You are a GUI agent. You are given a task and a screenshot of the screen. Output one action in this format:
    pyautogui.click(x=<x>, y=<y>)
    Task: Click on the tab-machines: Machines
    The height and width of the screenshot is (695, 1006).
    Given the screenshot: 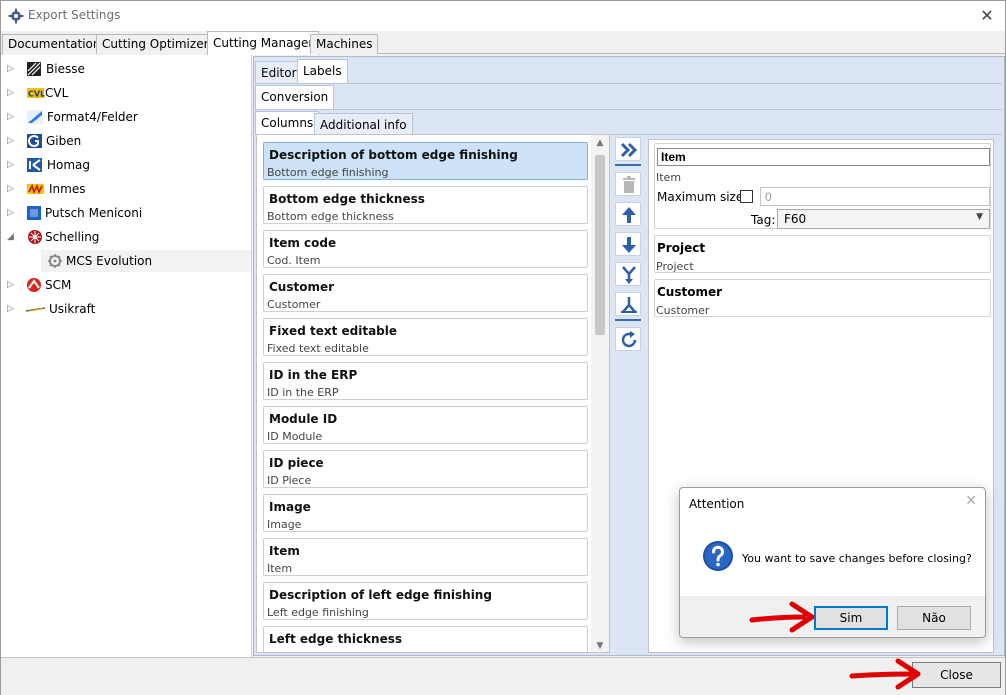 What is the action you would take?
    pyautogui.click(x=344, y=44)
    